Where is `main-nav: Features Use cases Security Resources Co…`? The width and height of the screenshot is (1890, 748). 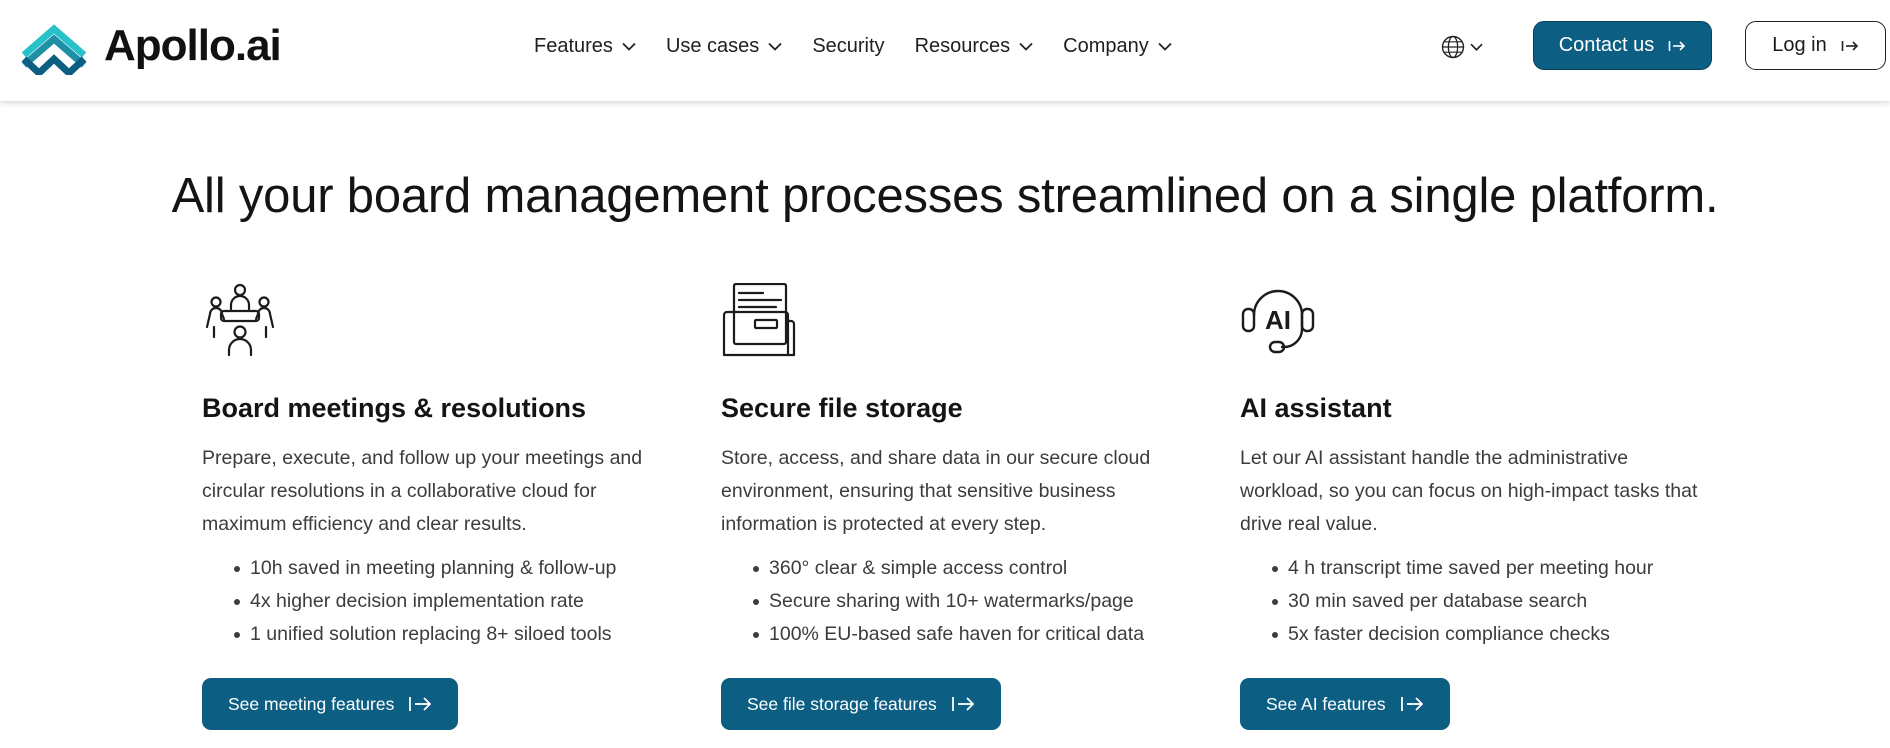 main-nav: Features Use cases Security Resources Co… is located at coordinates (868, 46).